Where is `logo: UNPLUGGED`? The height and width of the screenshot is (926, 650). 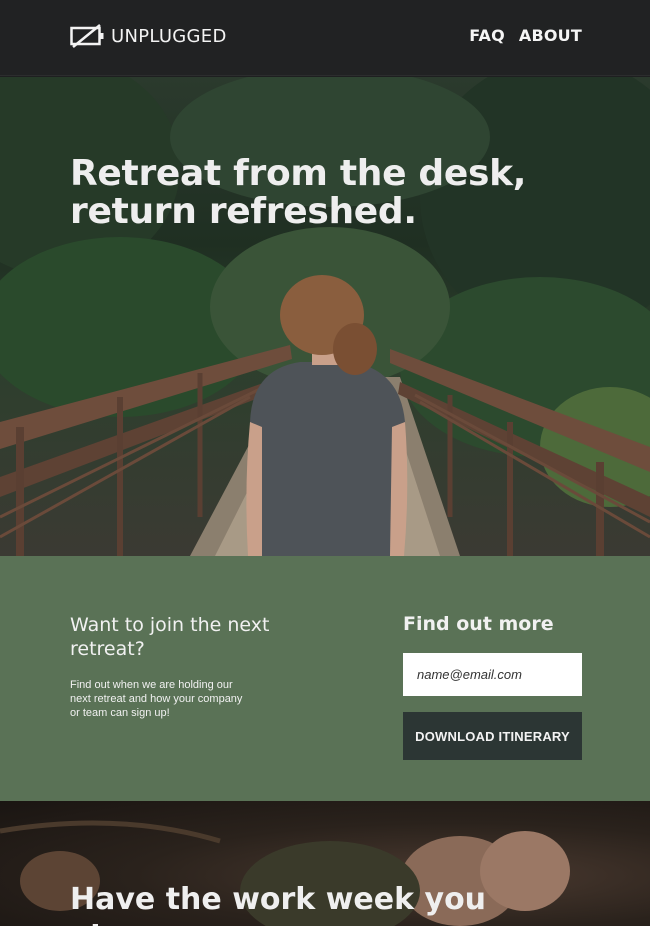 logo: UNPLUGGED is located at coordinates (148, 36).